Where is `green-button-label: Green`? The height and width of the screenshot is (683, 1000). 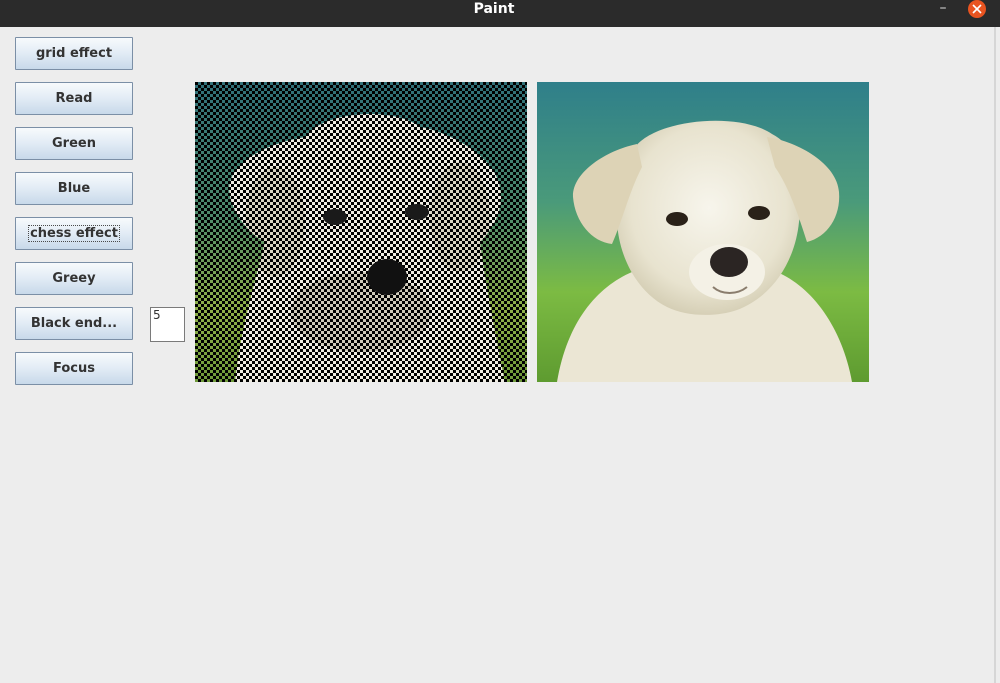 green-button-label: Green is located at coordinates (74, 143).